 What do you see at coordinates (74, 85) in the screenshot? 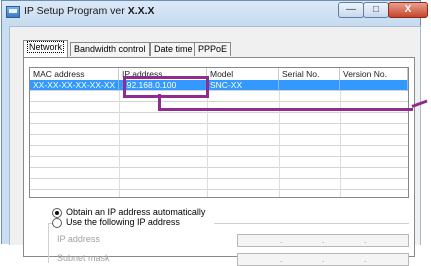
I see `cell-mac: XX-XX-XX-XX-XX-XX` at bounding box center [74, 85].